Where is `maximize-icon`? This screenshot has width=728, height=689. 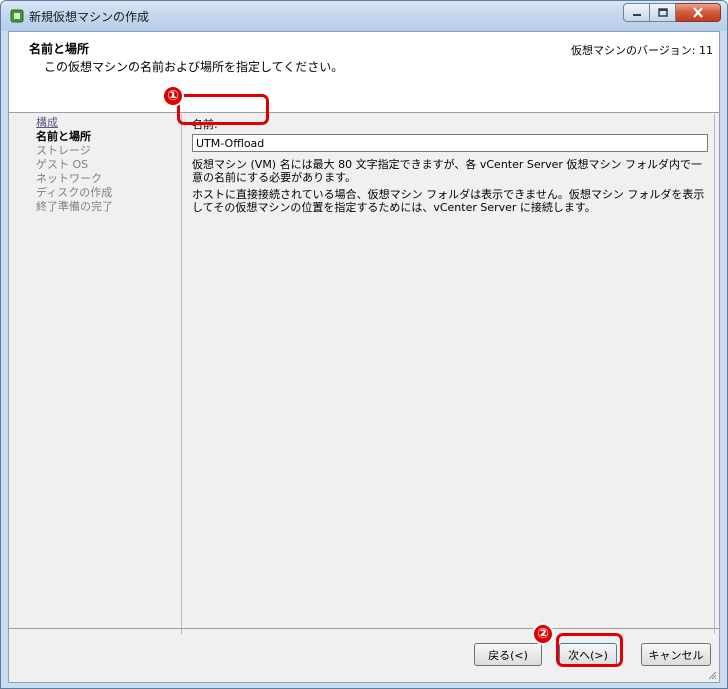
maximize-icon is located at coordinates (662, 12).